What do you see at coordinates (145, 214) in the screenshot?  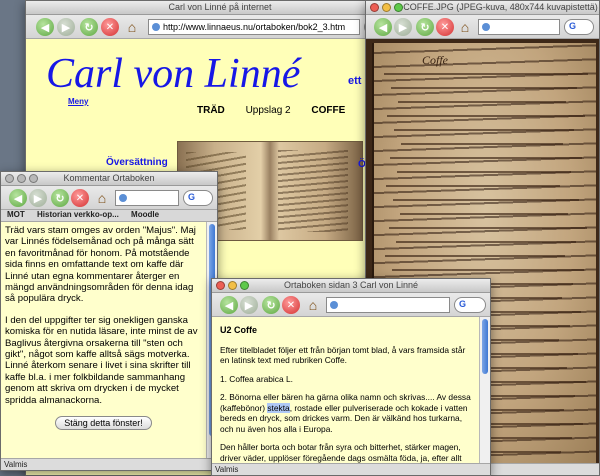 I see `bookmark-moodle: Moodle` at bounding box center [145, 214].